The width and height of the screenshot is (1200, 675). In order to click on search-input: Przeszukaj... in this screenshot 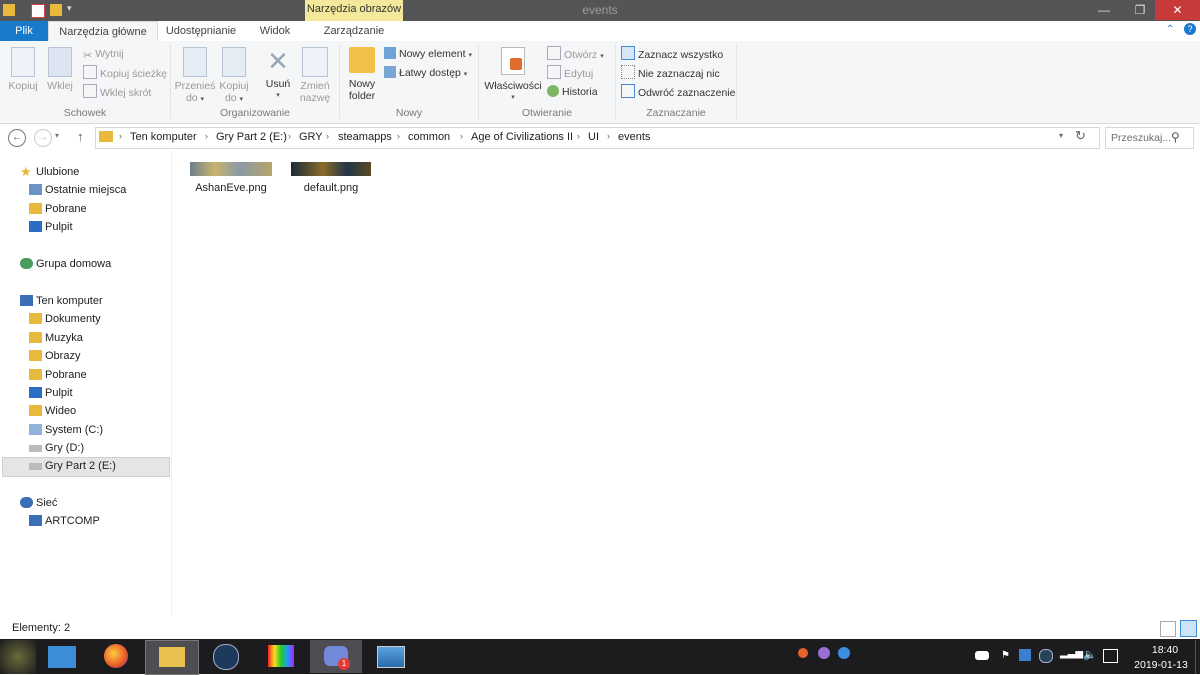, I will do `click(1149, 138)`.